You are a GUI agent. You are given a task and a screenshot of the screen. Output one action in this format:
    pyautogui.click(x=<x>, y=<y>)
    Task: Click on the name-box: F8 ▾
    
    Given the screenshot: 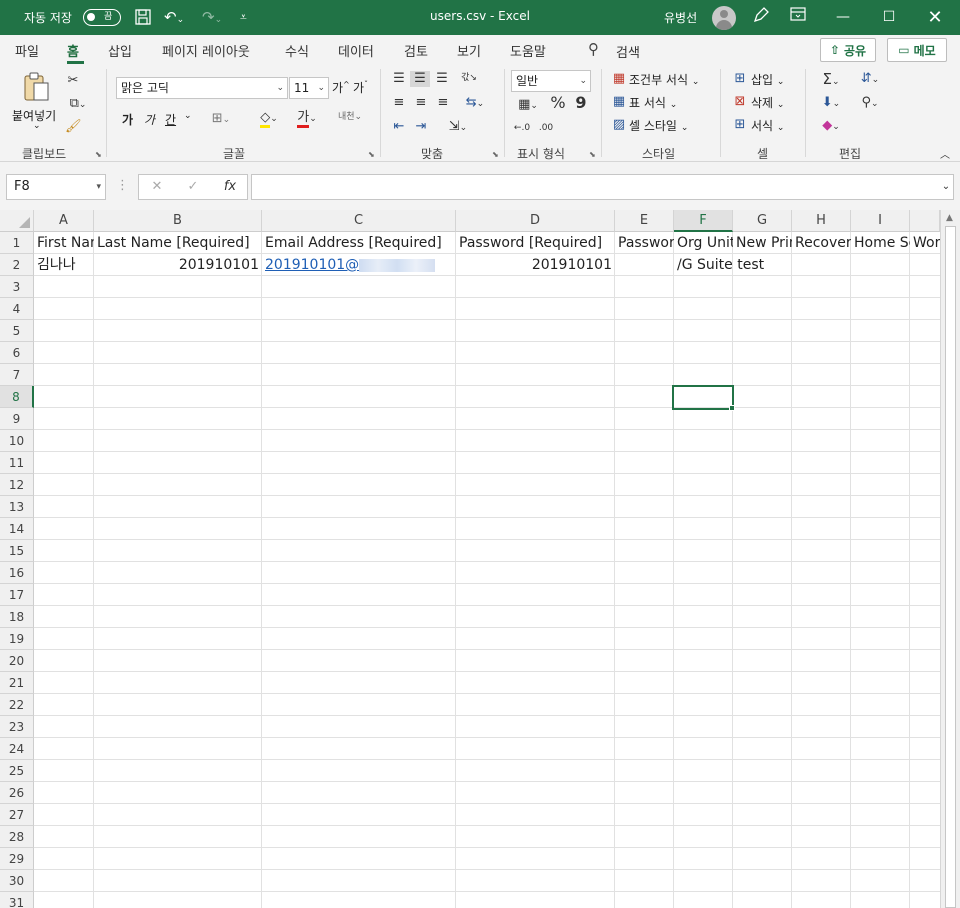 What is the action you would take?
    pyautogui.click(x=56, y=187)
    